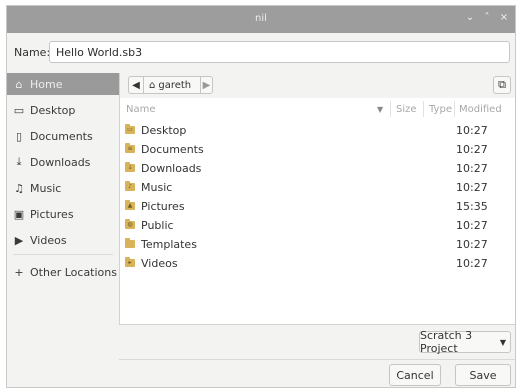 This screenshot has width=516, height=388. What do you see at coordinates (32, 52) in the screenshot?
I see `name-label: Name:` at bounding box center [32, 52].